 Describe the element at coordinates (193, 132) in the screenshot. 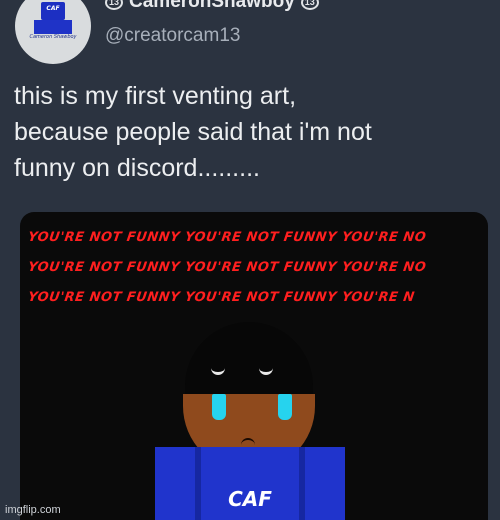

I see `tweet-line: because people said that i'm not` at that location.